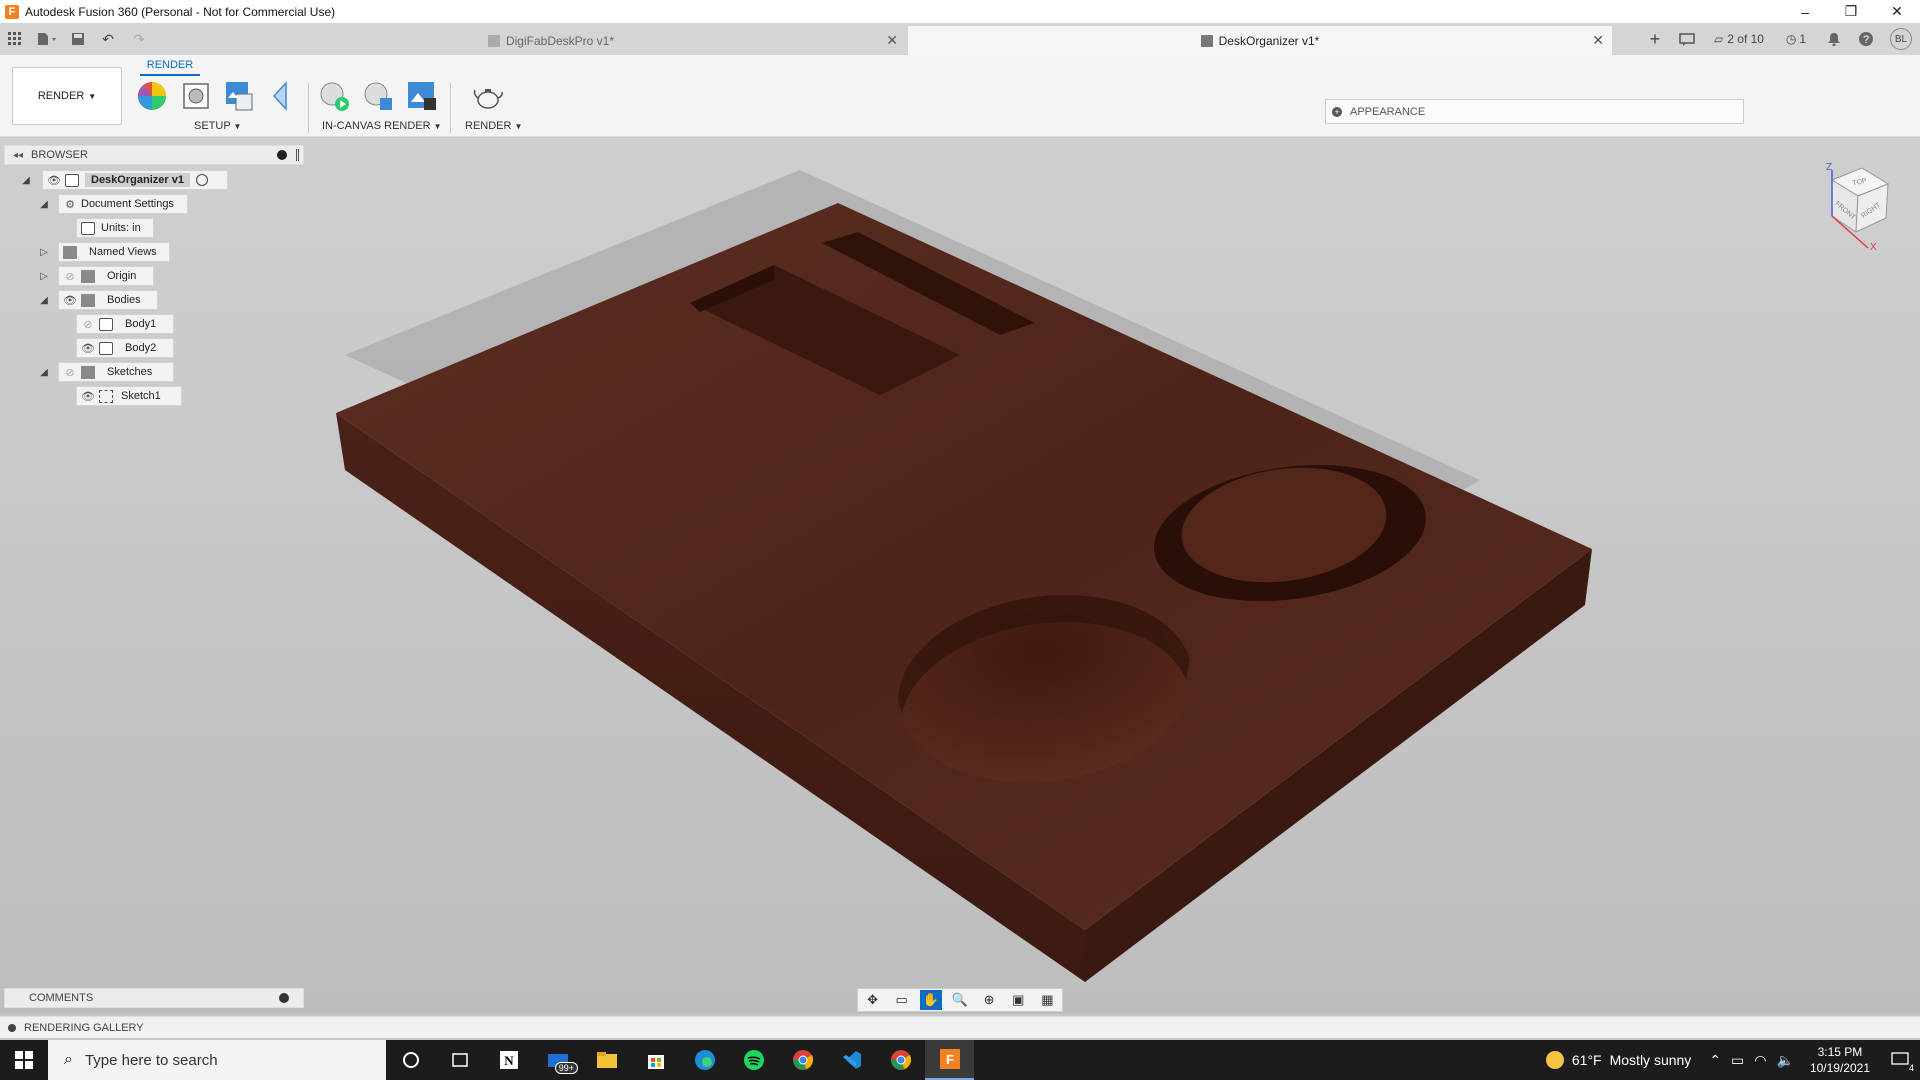  What do you see at coordinates (170, 67) in the screenshot?
I see `tab-render: RENDER` at bounding box center [170, 67].